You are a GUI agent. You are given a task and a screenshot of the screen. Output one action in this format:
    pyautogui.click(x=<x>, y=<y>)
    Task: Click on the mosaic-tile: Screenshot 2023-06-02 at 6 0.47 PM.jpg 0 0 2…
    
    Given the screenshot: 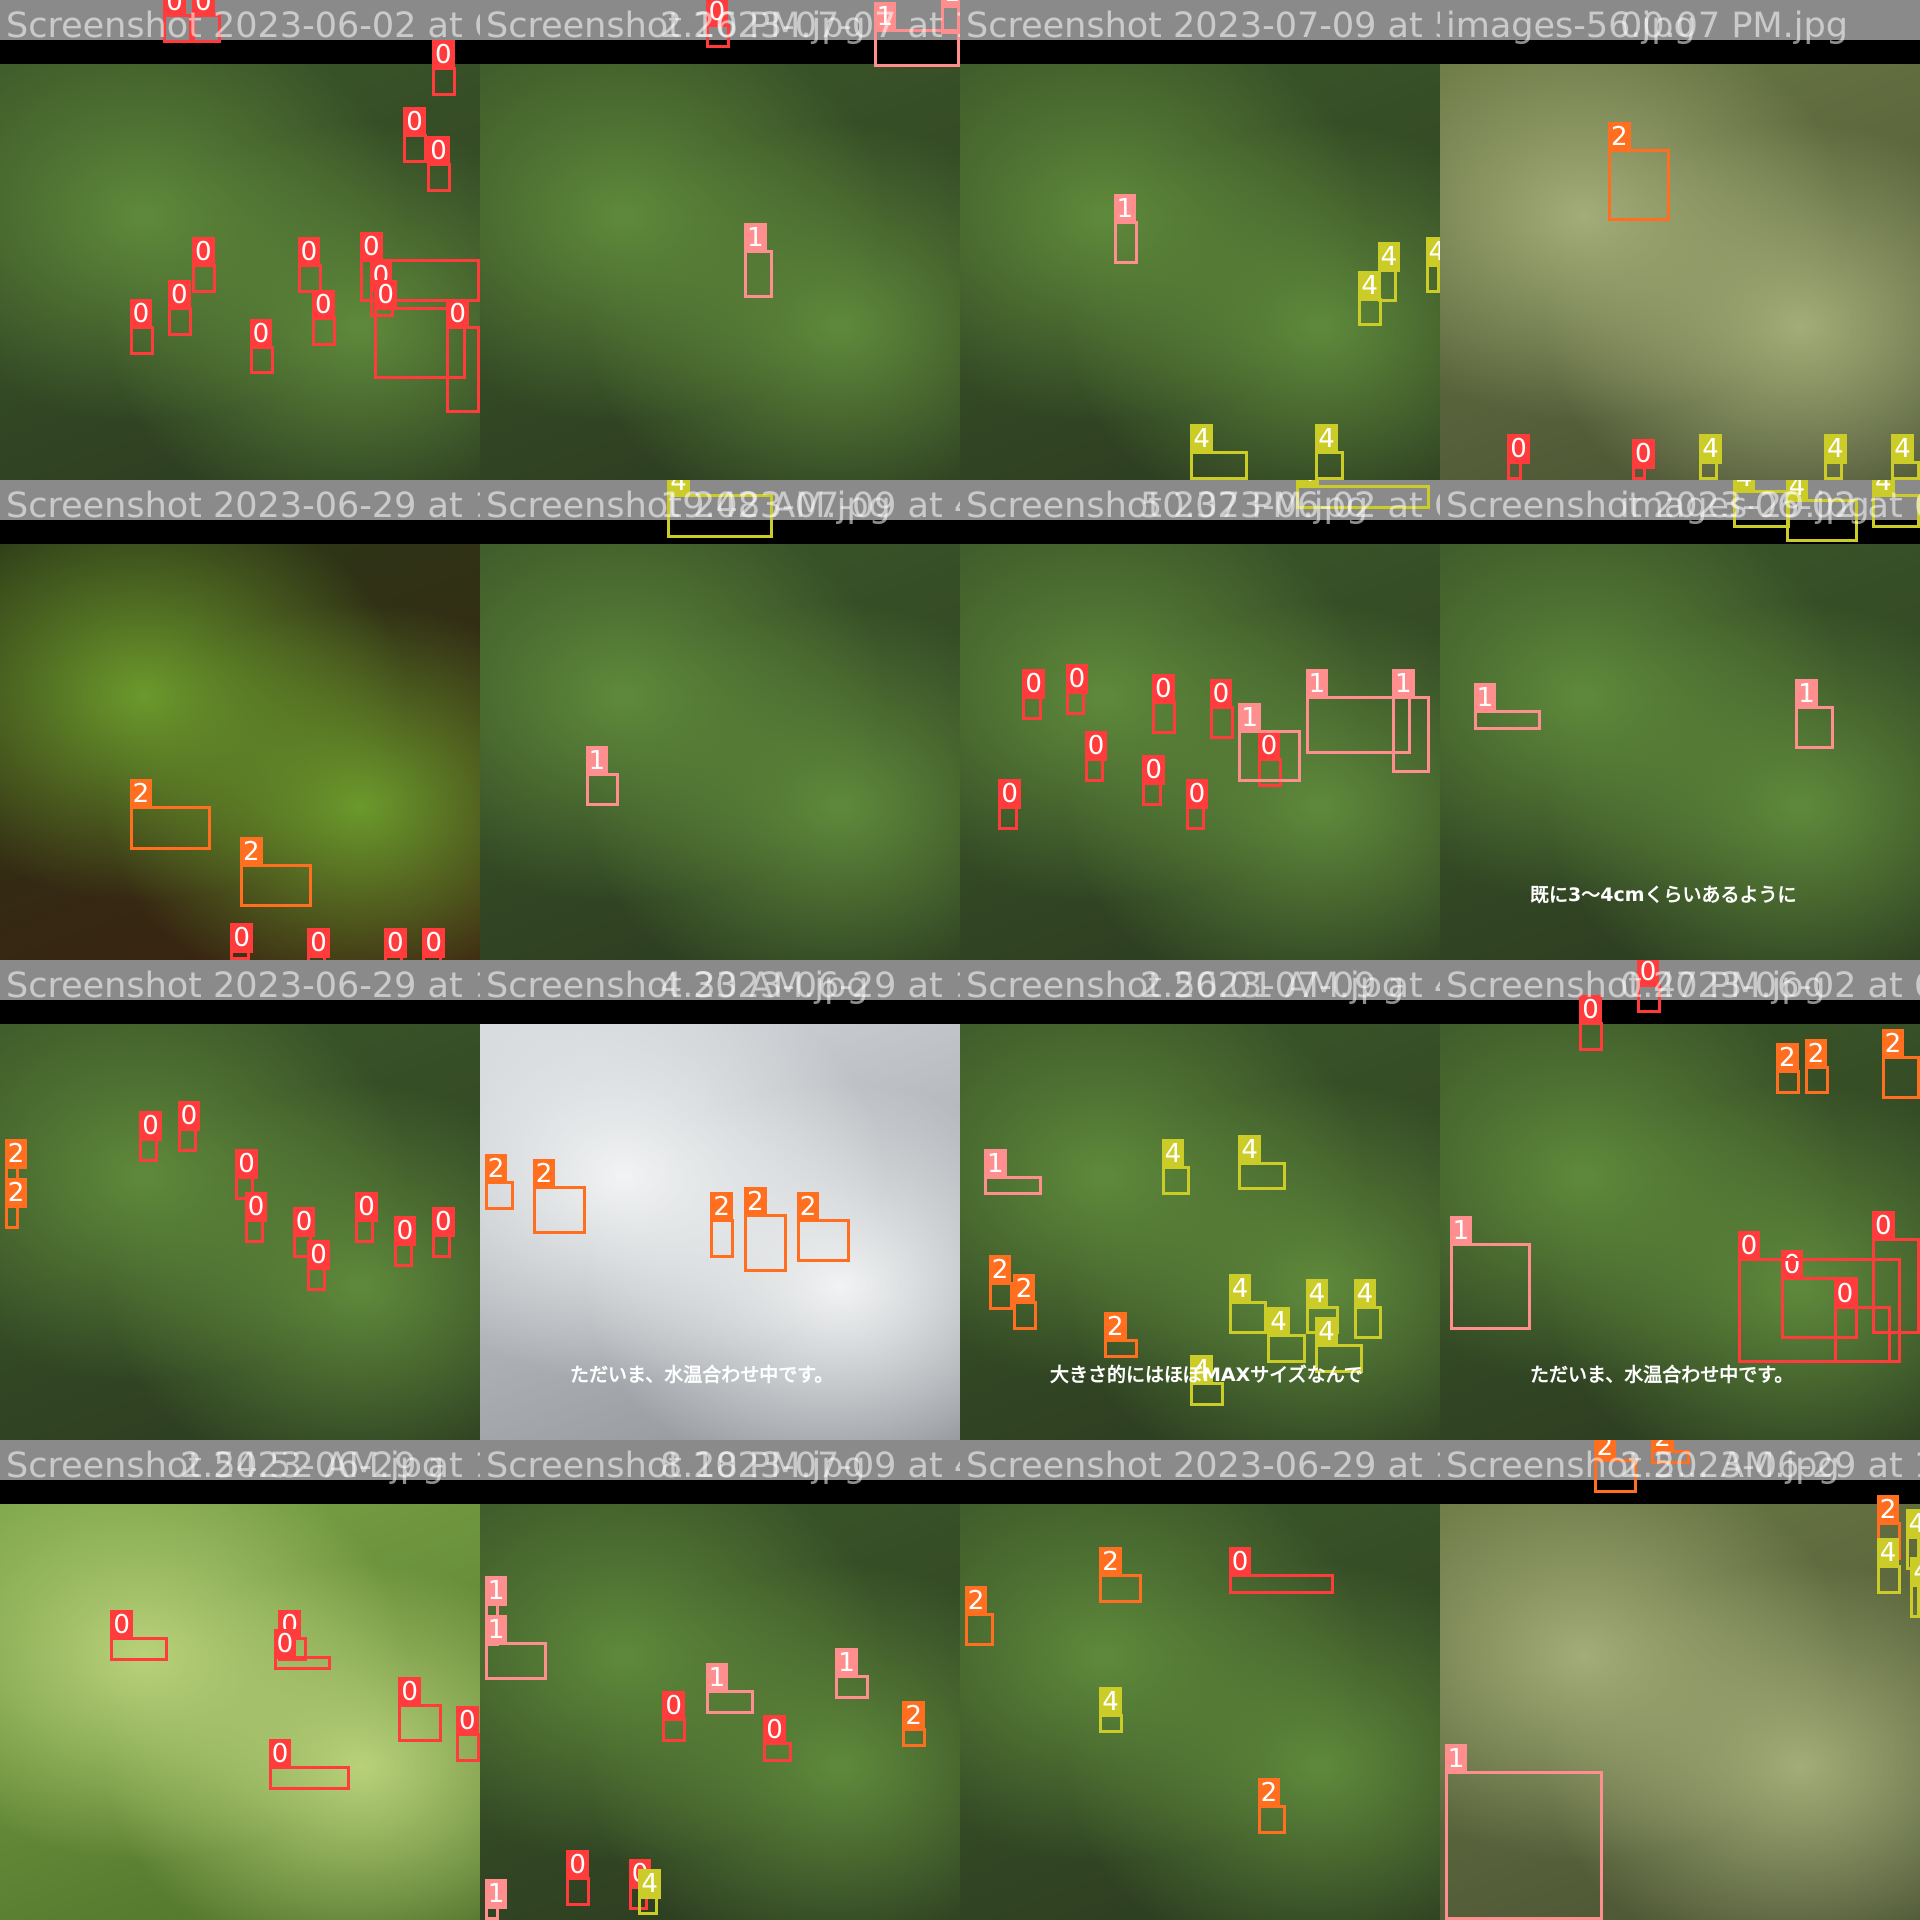 What is the action you would take?
    pyautogui.click(x=1680, y=1200)
    